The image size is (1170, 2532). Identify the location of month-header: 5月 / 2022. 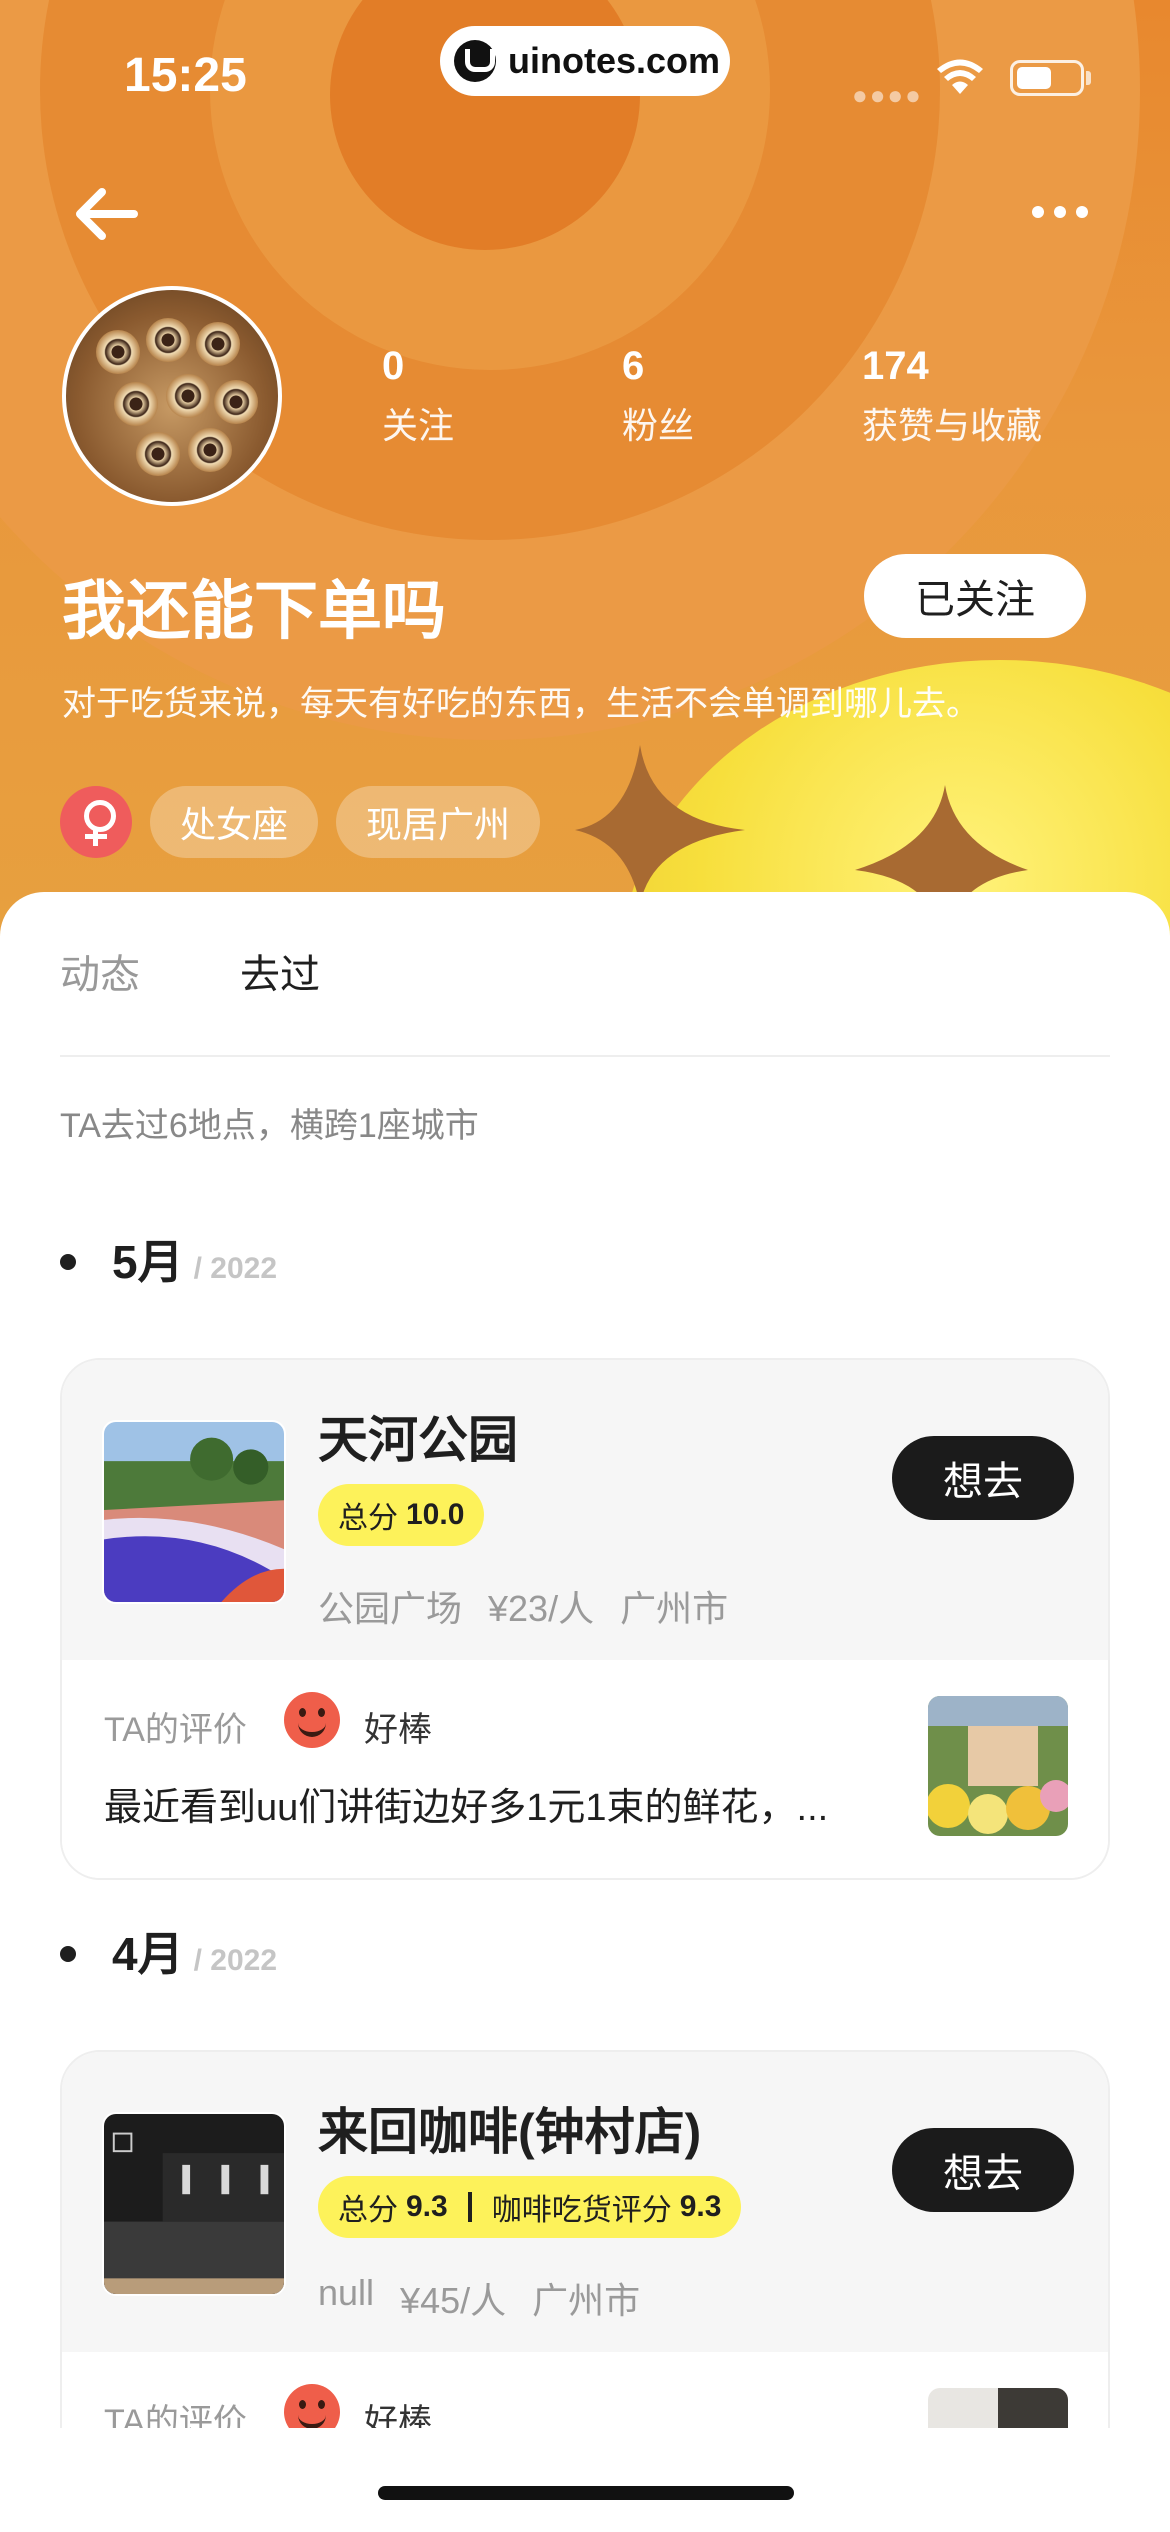
(168, 1259).